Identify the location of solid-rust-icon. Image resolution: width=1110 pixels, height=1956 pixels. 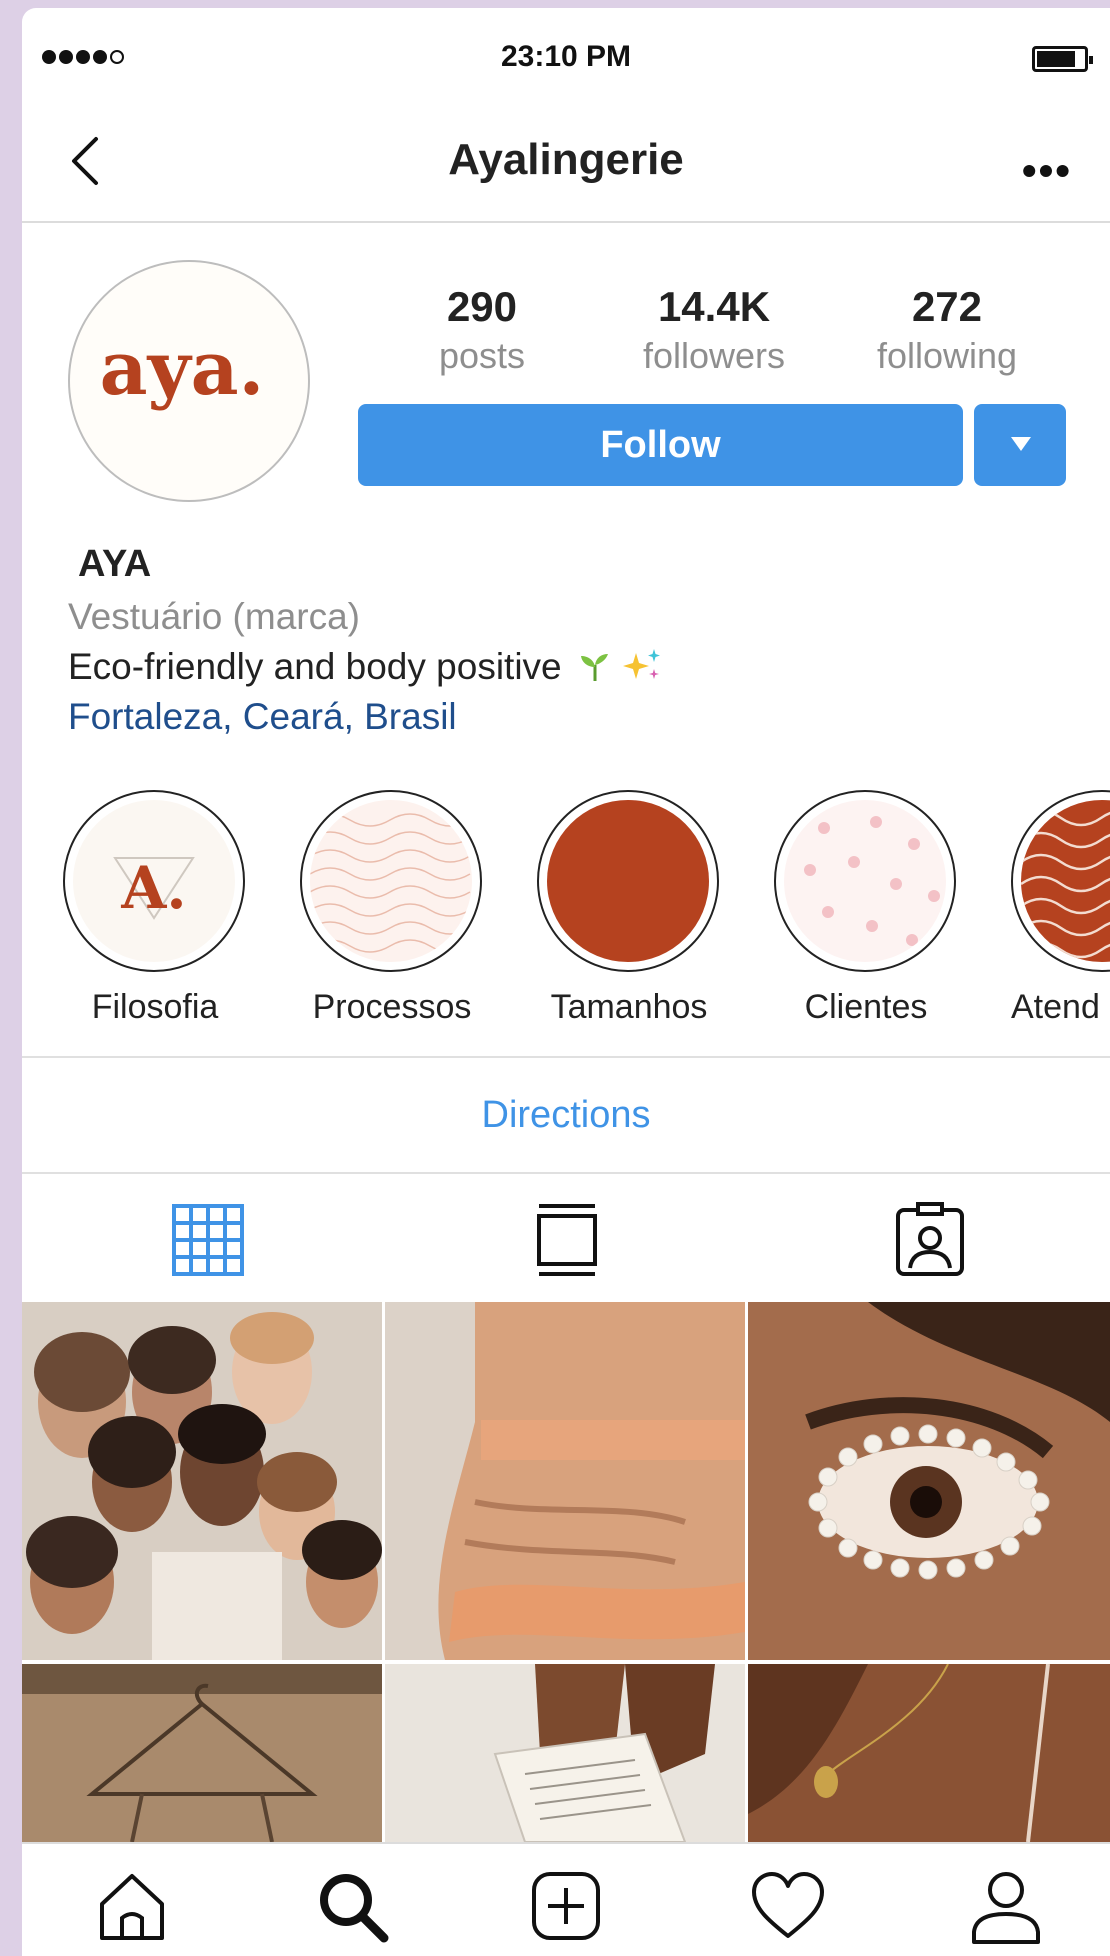
(628, 881).